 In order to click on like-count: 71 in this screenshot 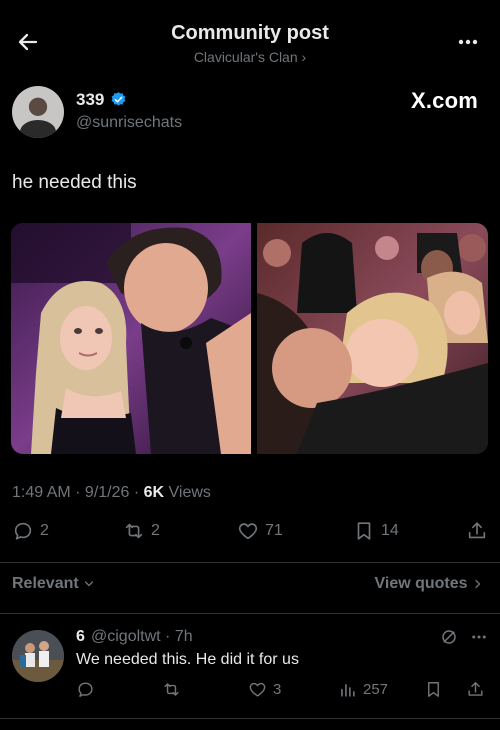, I will do `click(274, 530)`.